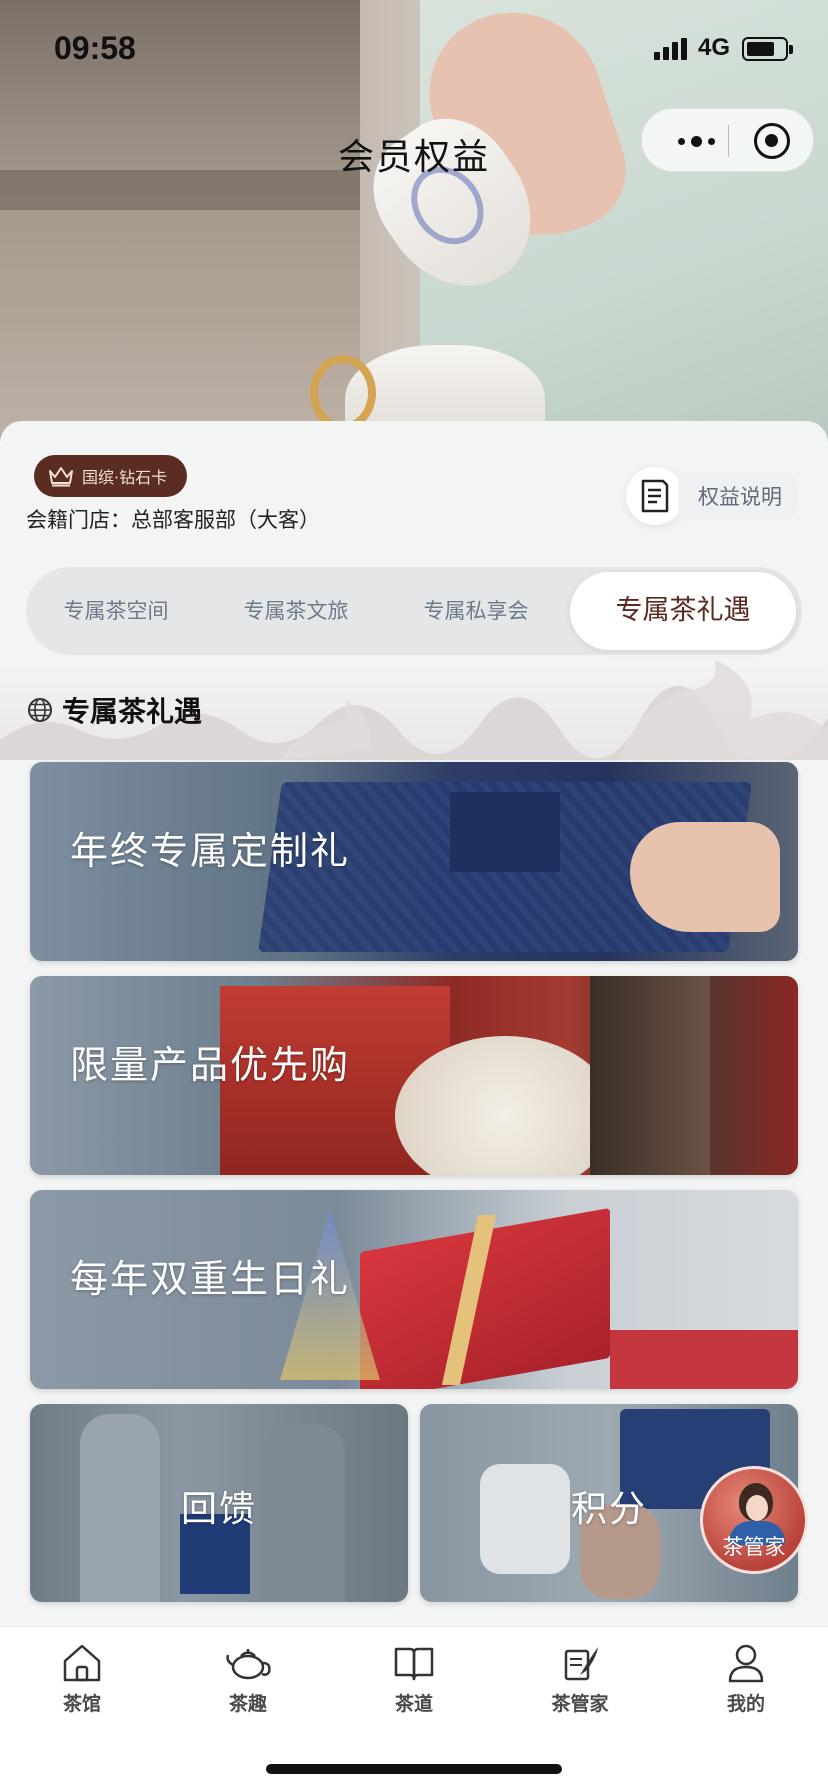  I want to click on status-time: 09:58, so click(95, 48).